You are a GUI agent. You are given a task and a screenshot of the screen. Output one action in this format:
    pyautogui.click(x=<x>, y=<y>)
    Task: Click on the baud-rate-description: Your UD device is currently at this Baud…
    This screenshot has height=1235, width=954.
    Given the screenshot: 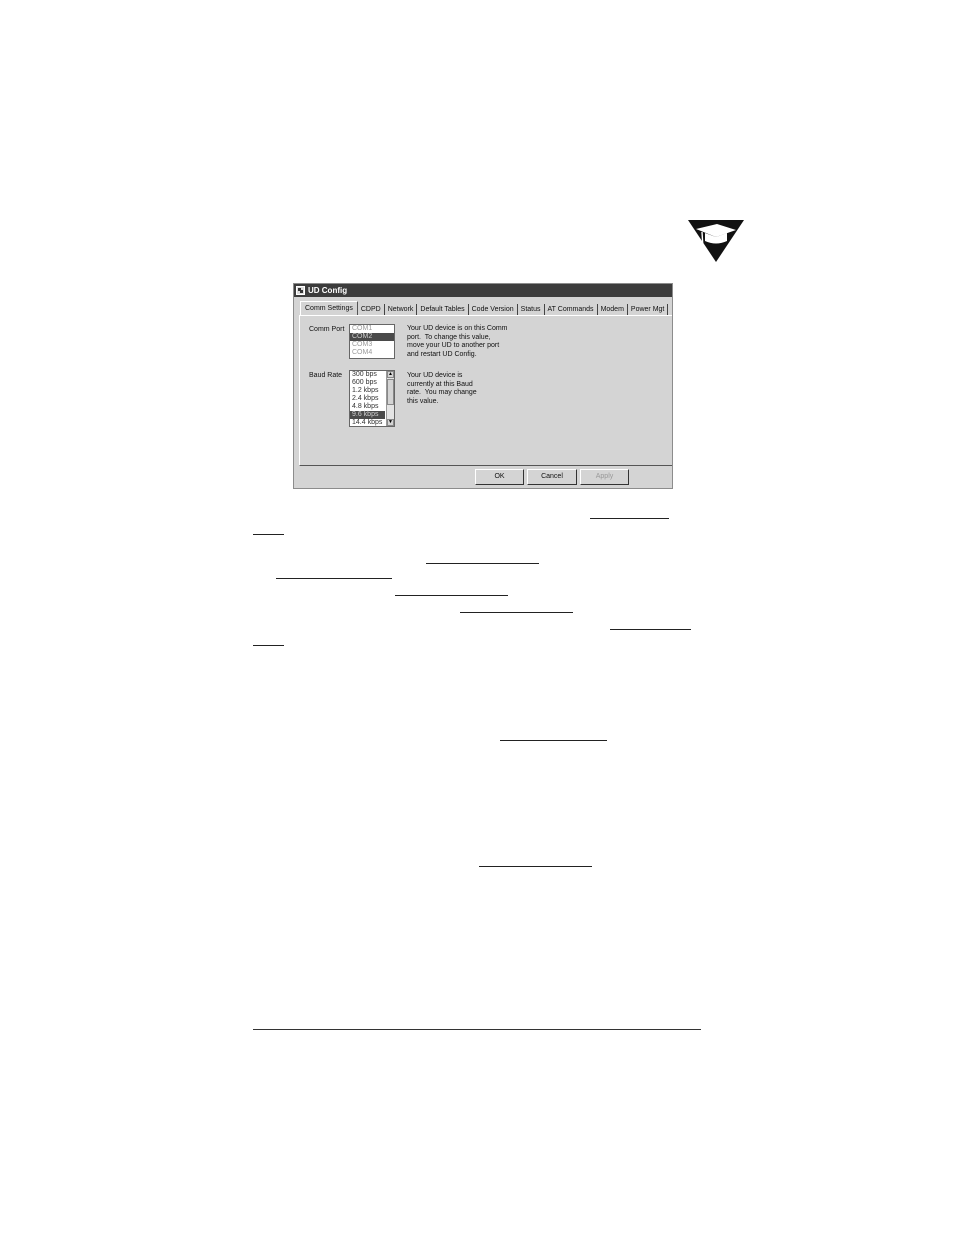 What is the action you would take?
    pyautogui.click(x=442, y=388)
    